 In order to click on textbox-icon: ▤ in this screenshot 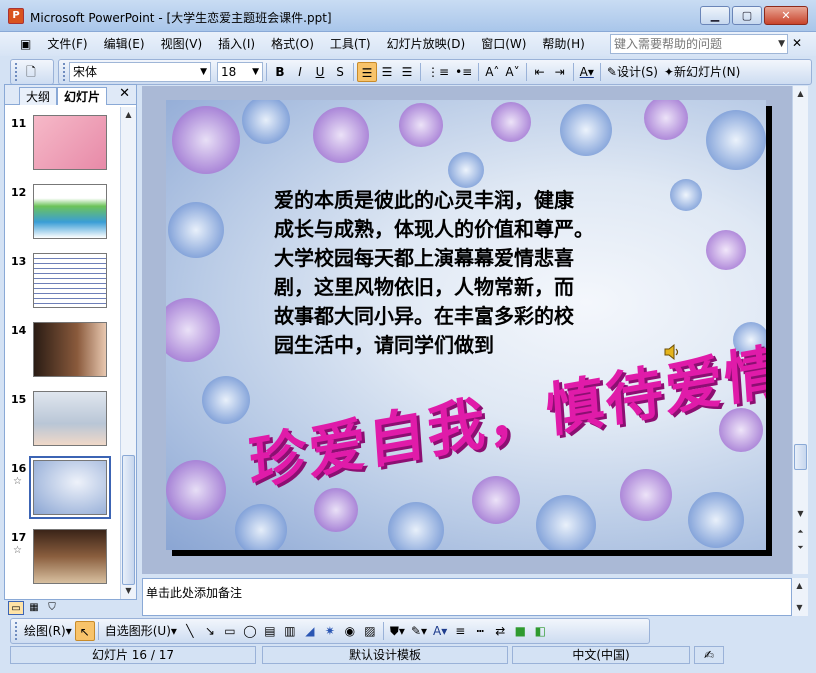, I will do `click(270, 631)`.